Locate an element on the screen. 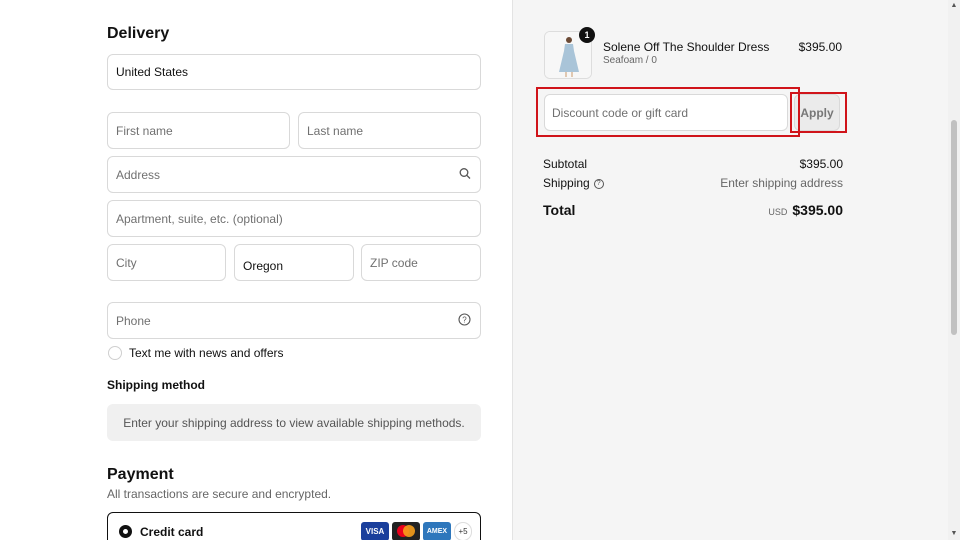 The width and height of the screenshot is (960, 540). total-row: Total USD $395.00 is located at coordinates (693, 211).